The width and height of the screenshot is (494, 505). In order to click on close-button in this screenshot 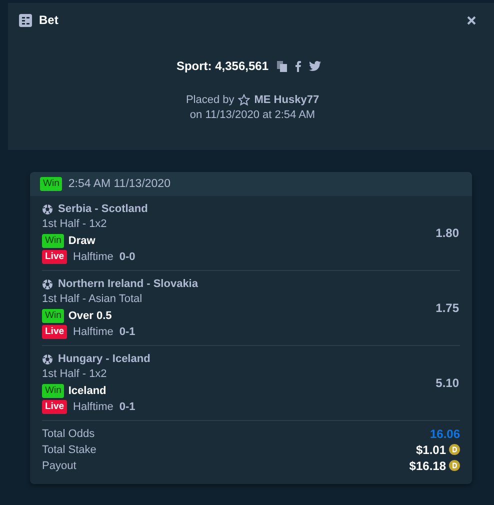, I will do `click(471, 20)`.